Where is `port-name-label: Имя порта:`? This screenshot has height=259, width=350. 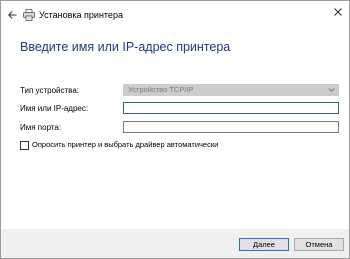 port-name-label: Имя порта: is located at coordinates (41, 127).